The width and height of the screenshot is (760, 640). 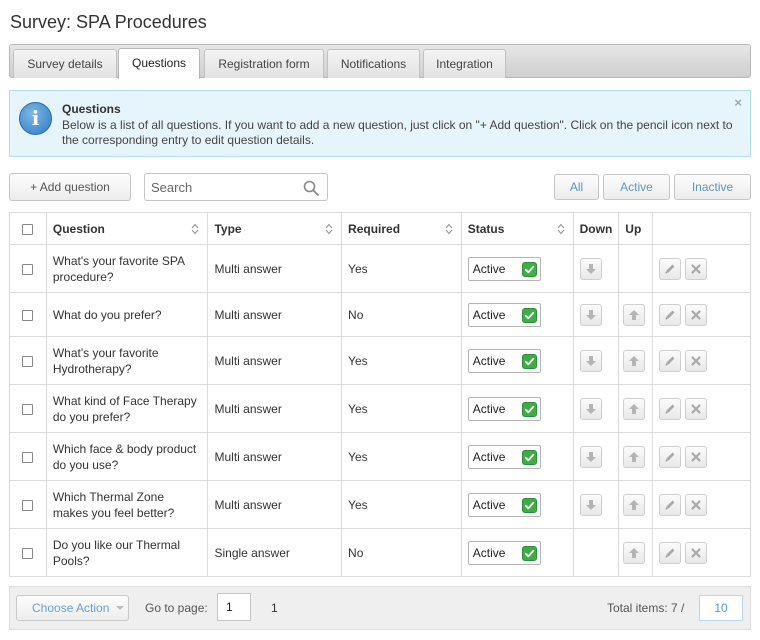 What do you see at coordinates (646, 608) in the screenshot?
I see `total-items-label: Total items: 7 /` at bounding box center [646, 608].